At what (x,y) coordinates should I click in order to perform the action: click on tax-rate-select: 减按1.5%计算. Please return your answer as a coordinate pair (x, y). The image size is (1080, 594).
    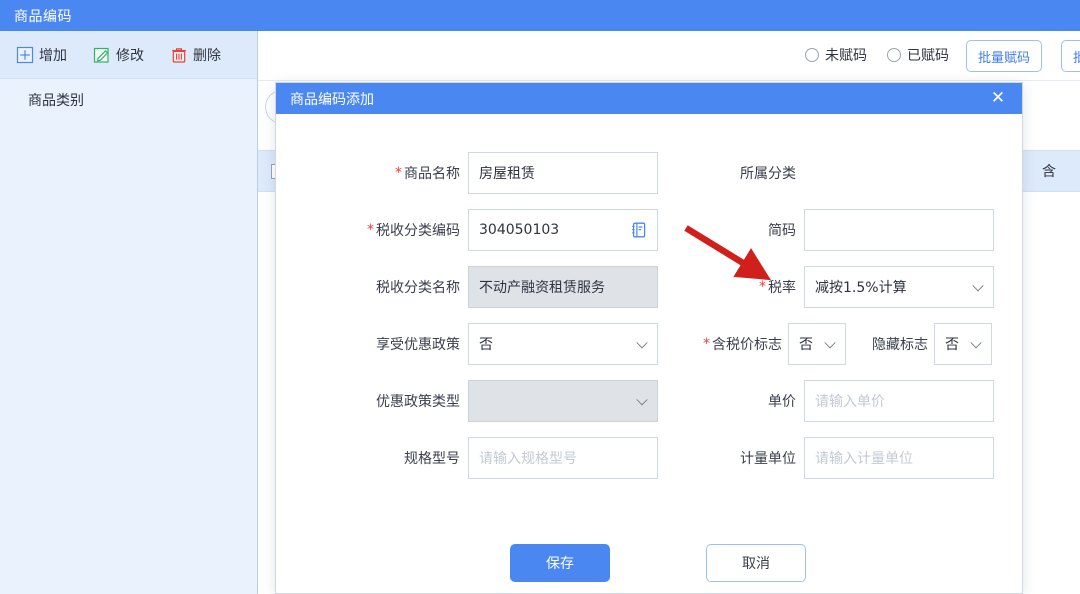
    Looking at the image, I should click on (899, 287).